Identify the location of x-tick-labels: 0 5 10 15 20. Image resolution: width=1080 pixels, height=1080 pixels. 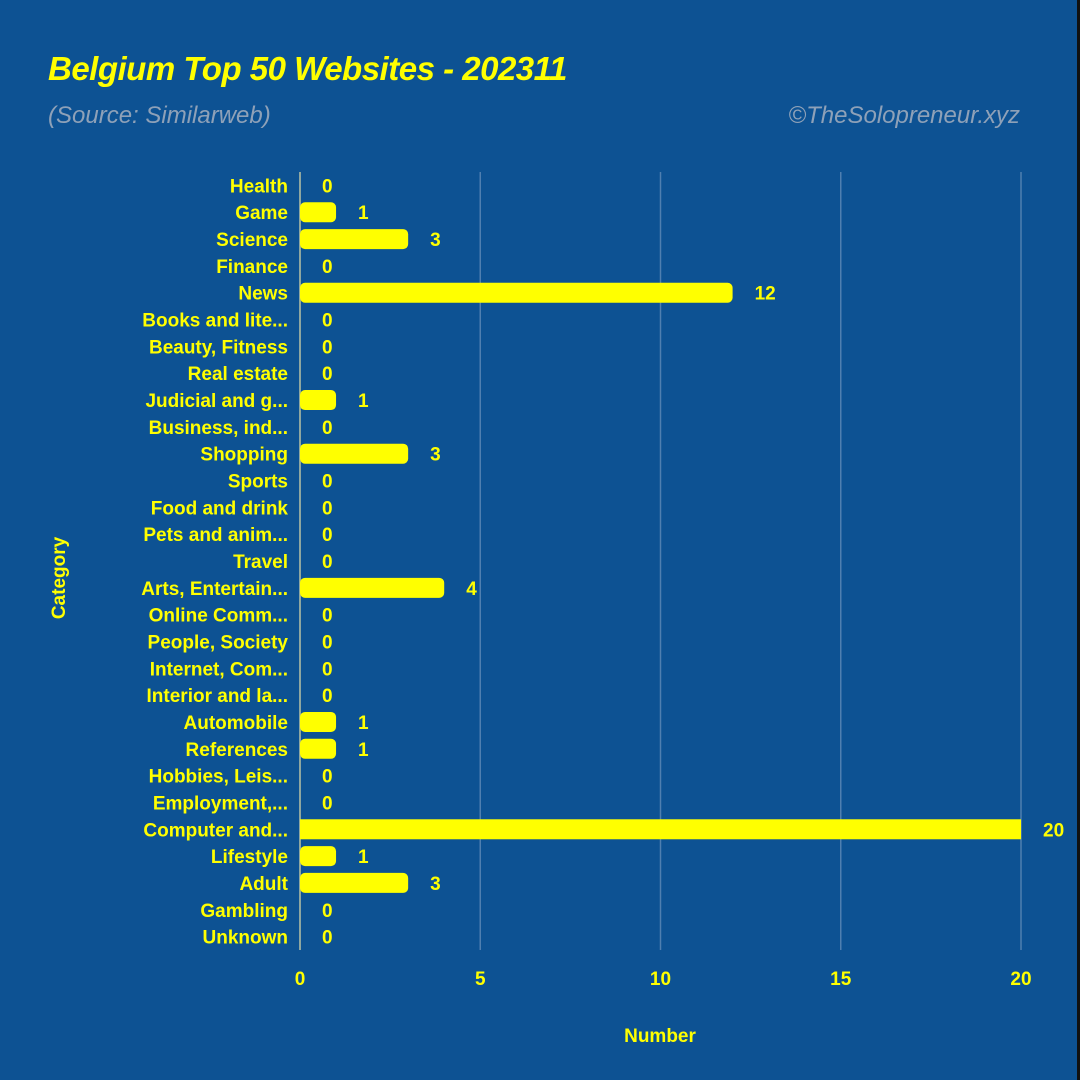
(663, 979).